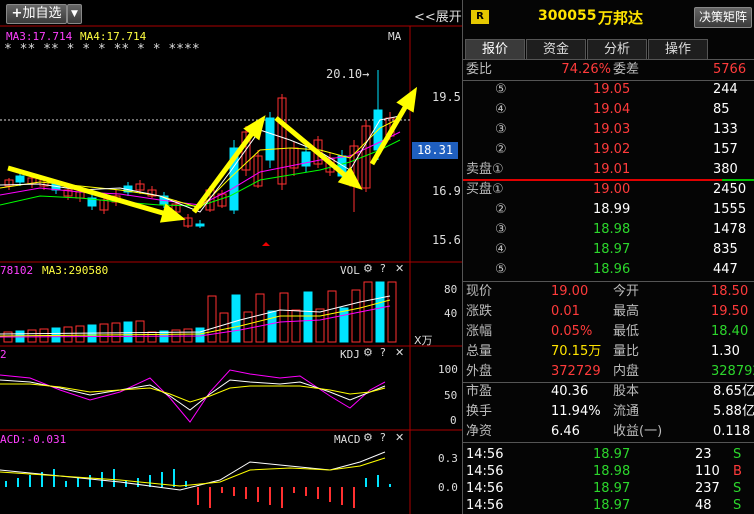 The height and width of the screenshot is (514, 754). What do you see at coordinates (608, 372) in the screenshot?
I see `quote-row: 外盘 372729 内盘 328792` at bounding box center [608, 372].